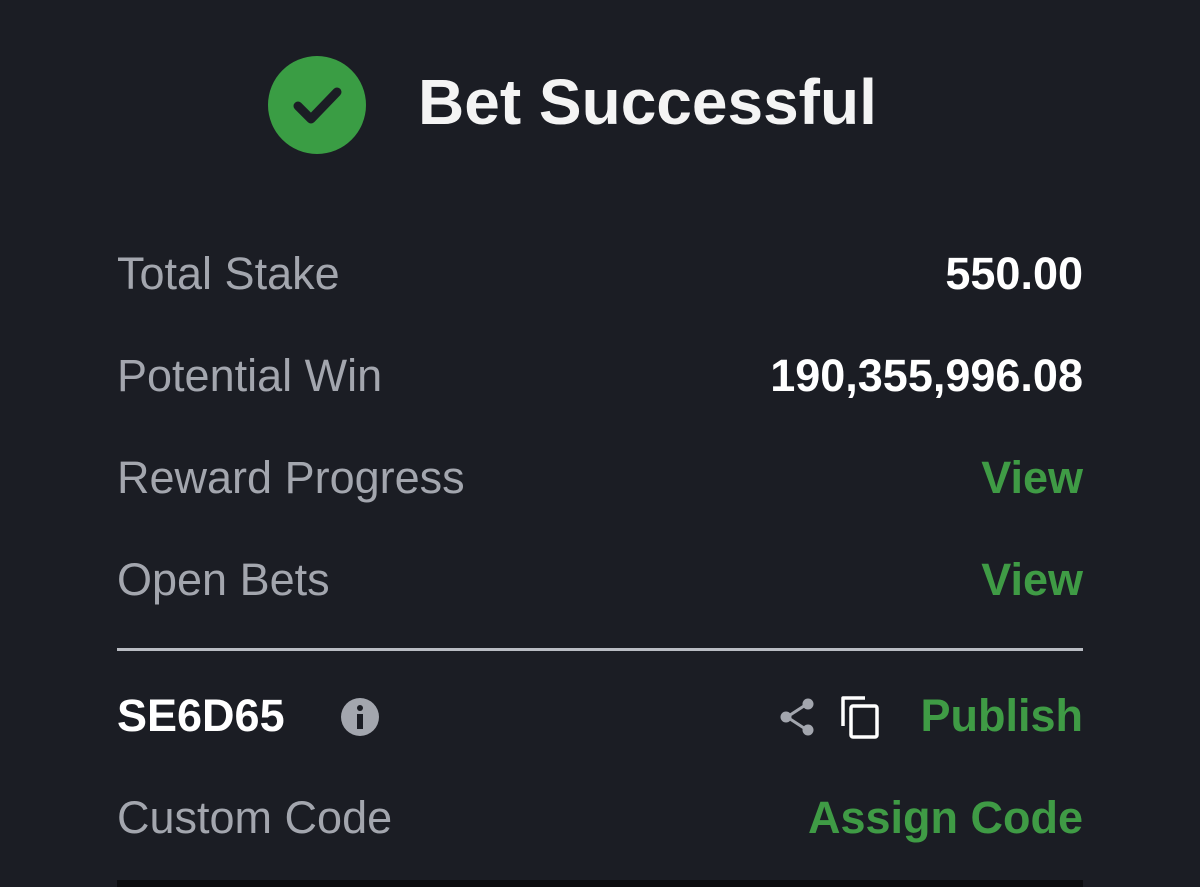 This screenshot has height=887, width=1200. What do you see at coordinates (926, 375) in the screenshot?
I see `potential-win-value: 190,355,996.08` at bounding box center [926, 375].